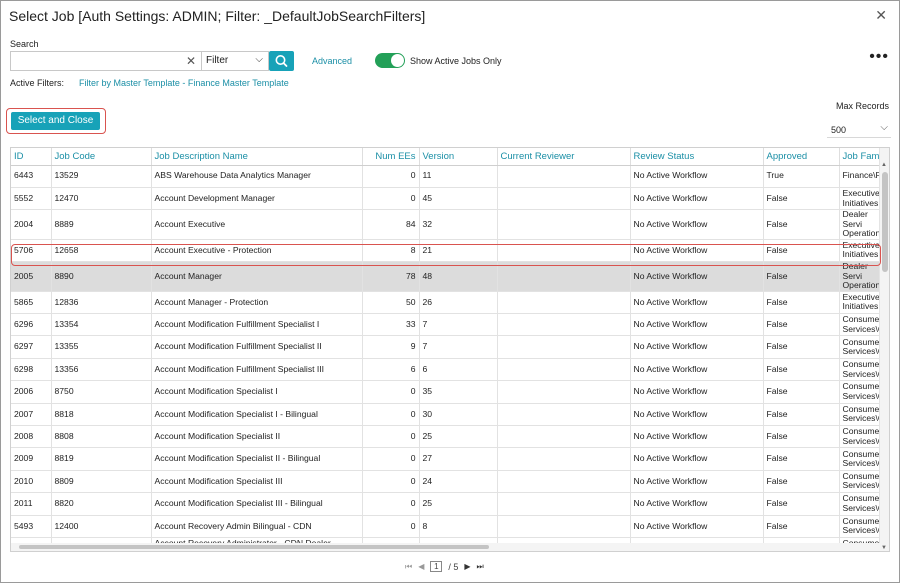 This screenshot has height=583, width=900. Describe the element at coordinates (839, 130) in the screenshot. I see `max-records-value: 500` at that location.